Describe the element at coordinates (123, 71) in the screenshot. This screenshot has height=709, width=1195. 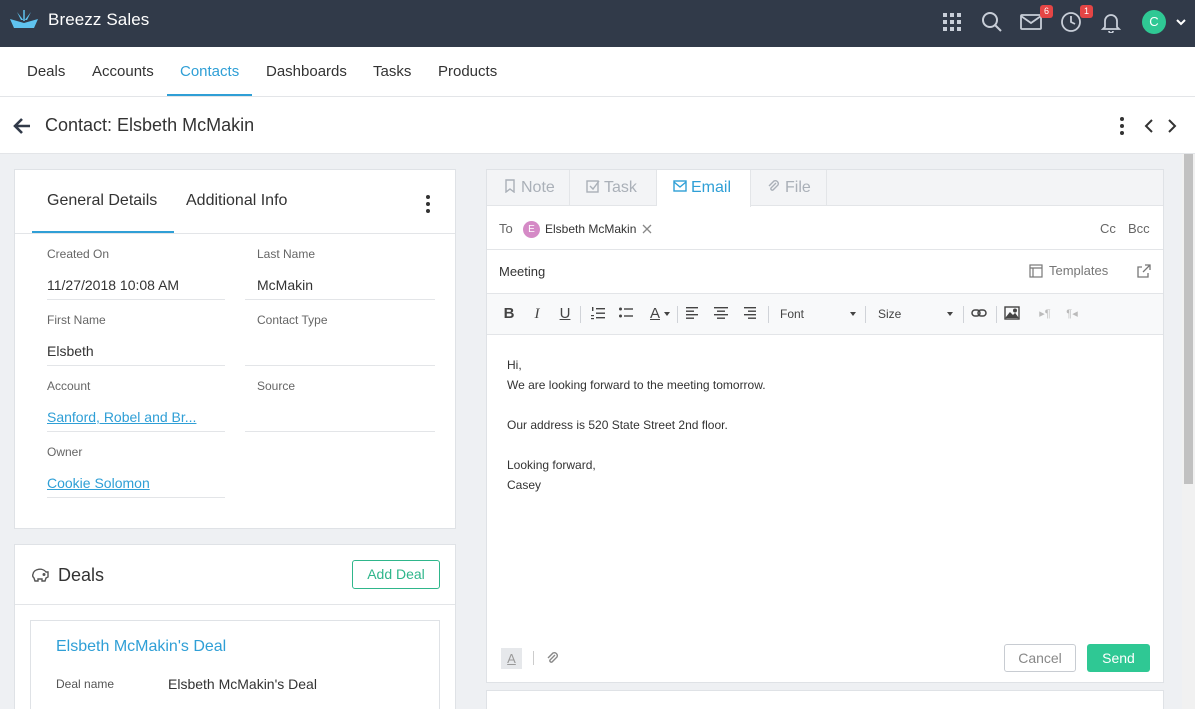
I see `nav-item-accounts: Accounts` at that location.